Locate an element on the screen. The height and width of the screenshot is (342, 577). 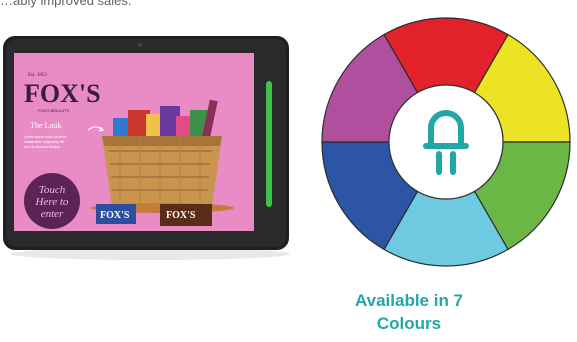
caption-line-2: Colours is located at coordinates (409, 323).